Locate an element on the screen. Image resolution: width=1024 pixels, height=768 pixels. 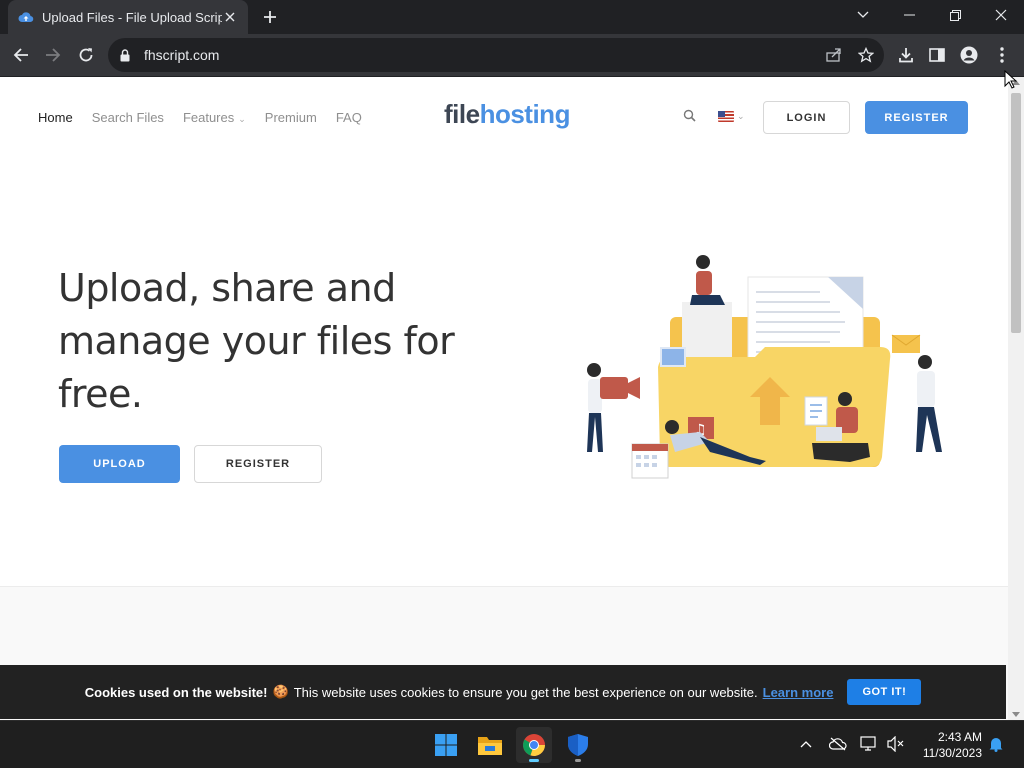
language-selector: ⌄ is located at coordinates (731, 116).